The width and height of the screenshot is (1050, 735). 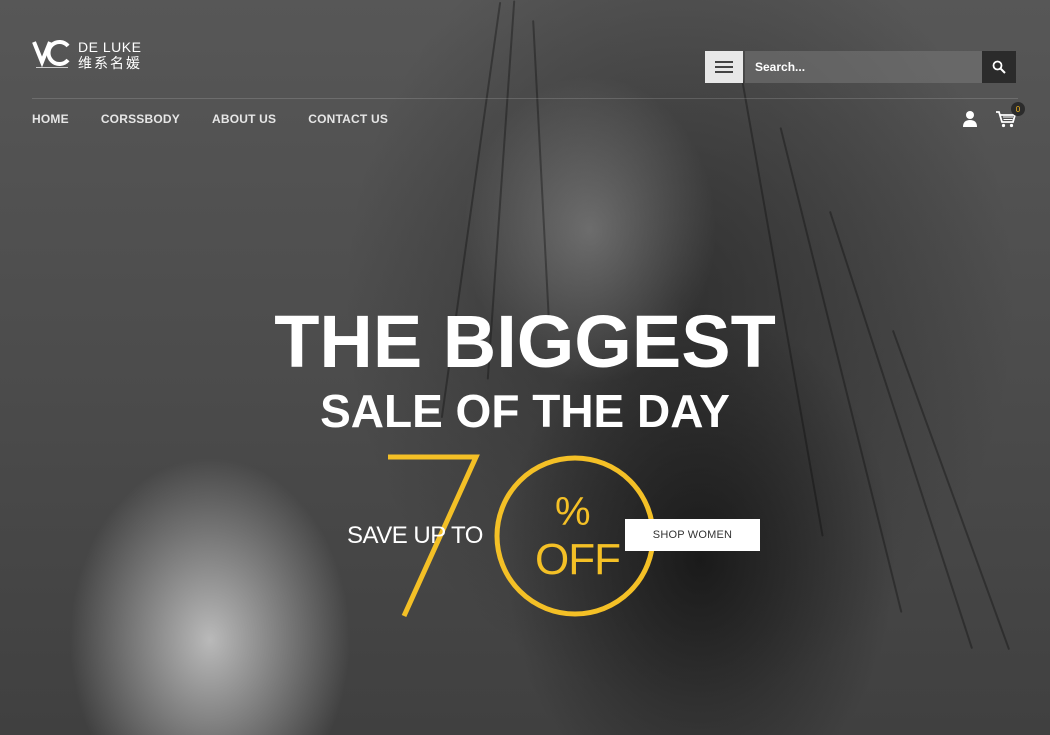 I want to click on percent-sign: %, so click(x=573, y=512).